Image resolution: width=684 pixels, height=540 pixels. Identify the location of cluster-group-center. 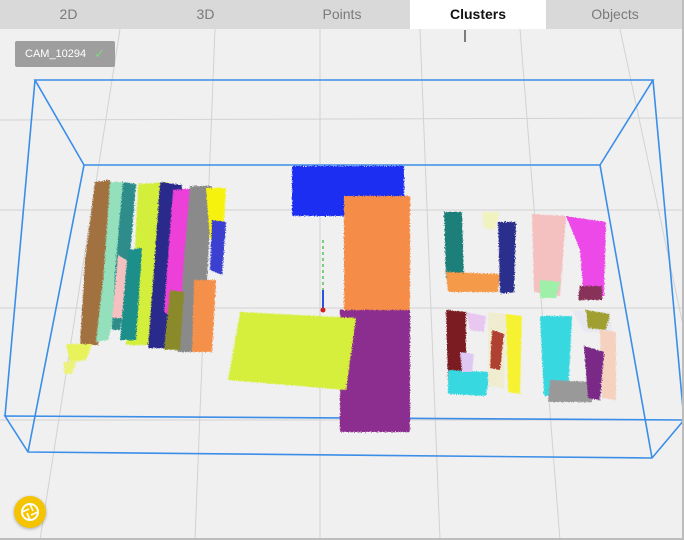
(319, 299).